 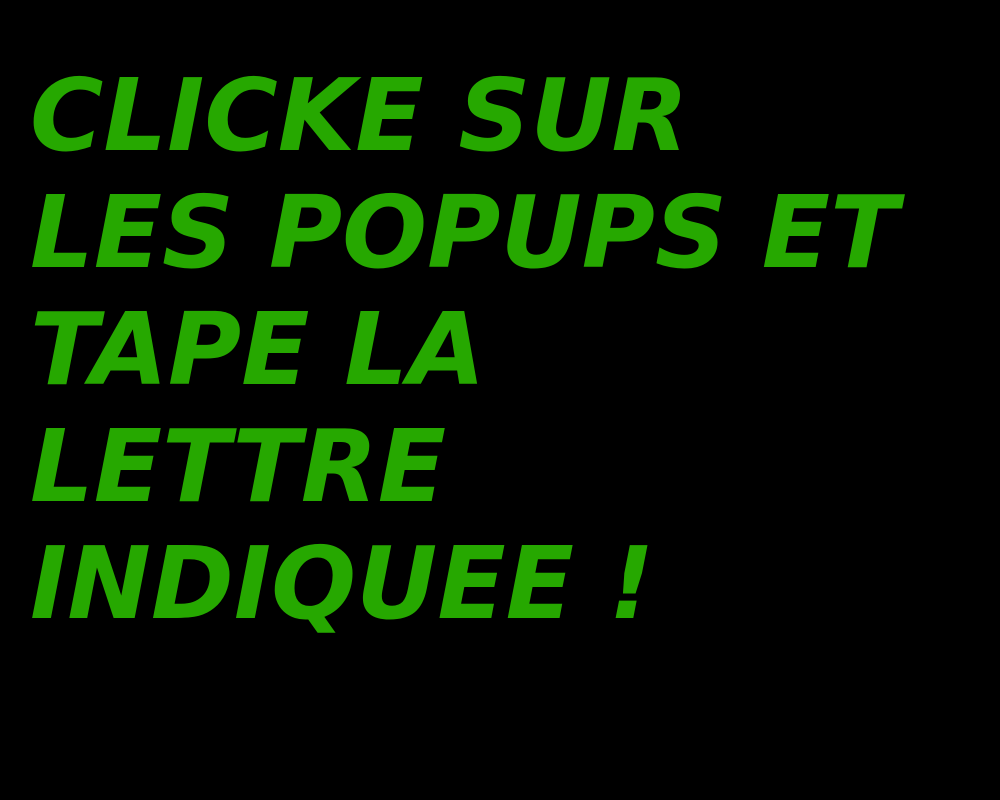 What do you see at coordinates (342, 583) in the screenshot?
I see `instruction-line-5: INDIQUEE !` at bounding box center [342, 583].